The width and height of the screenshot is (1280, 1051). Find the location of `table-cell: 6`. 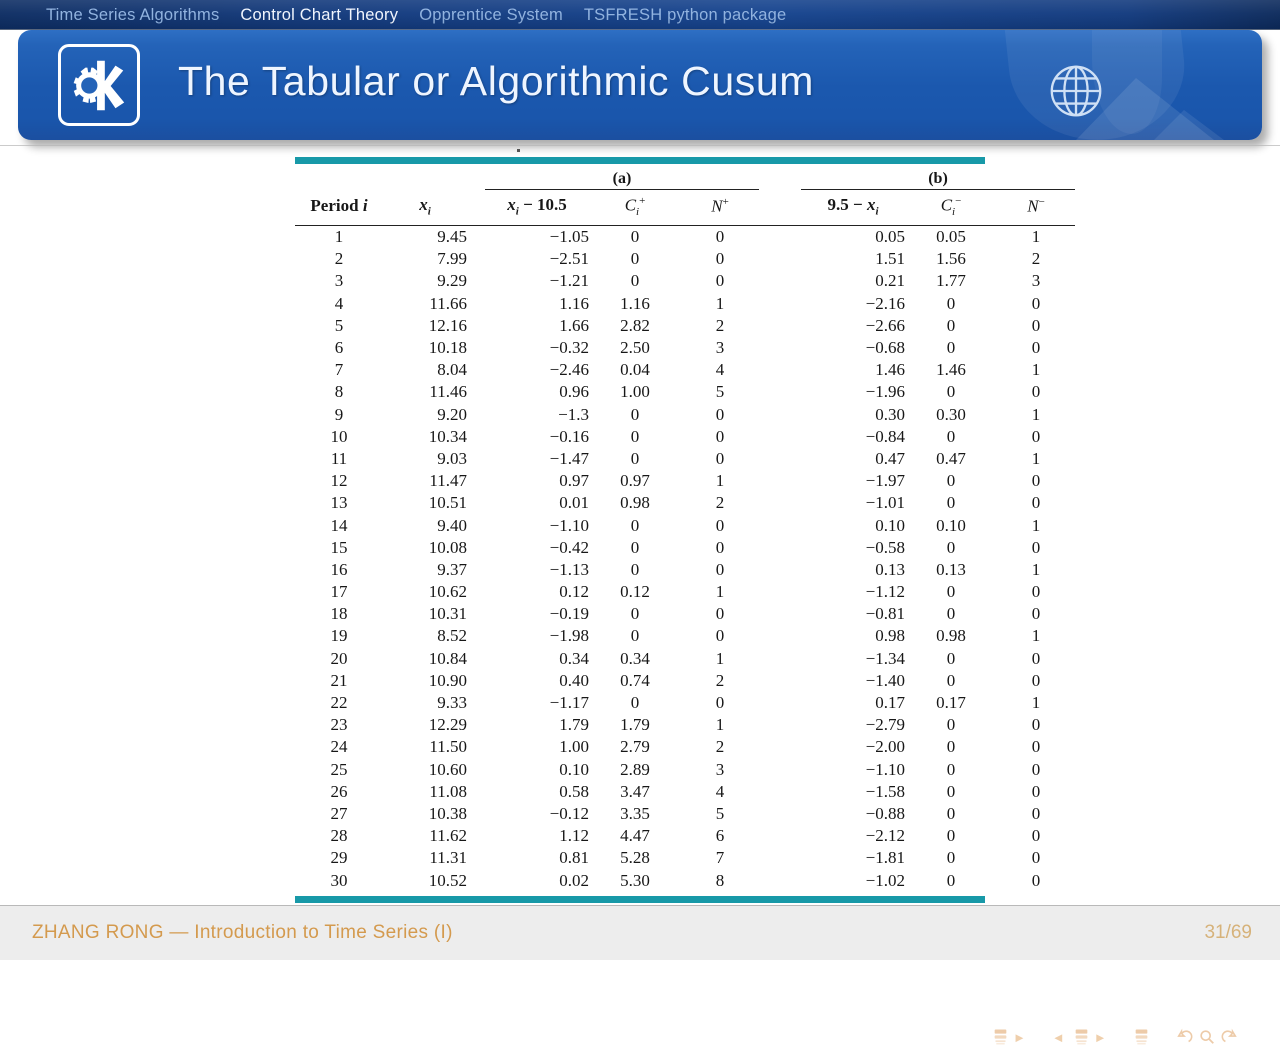

table-cell: 6 is located at coordinates (720, 836).